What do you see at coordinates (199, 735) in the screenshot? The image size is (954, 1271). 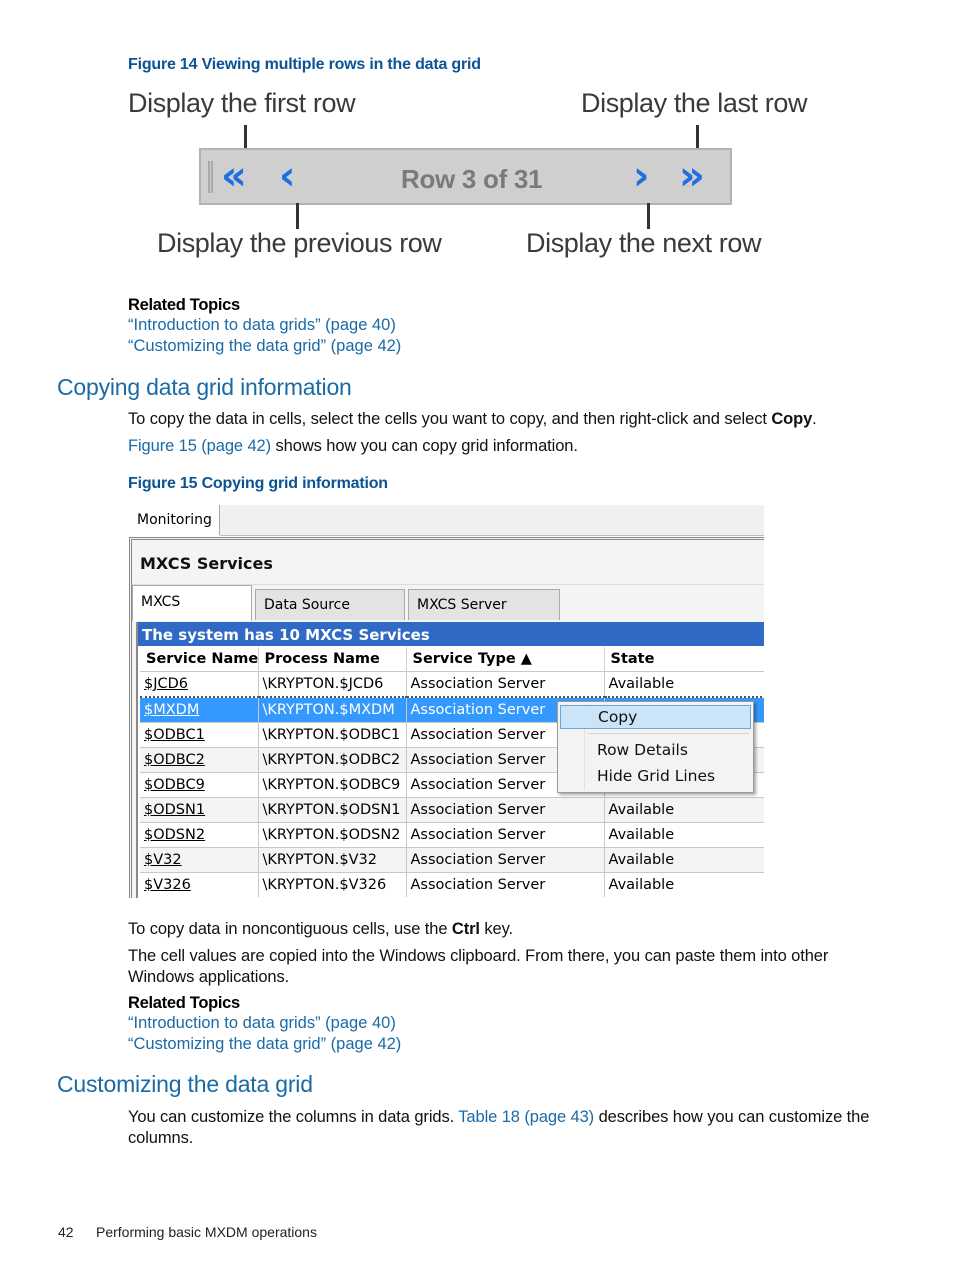 I see `cell-service-name: $ODBC1` at bounding box center [199, 735].